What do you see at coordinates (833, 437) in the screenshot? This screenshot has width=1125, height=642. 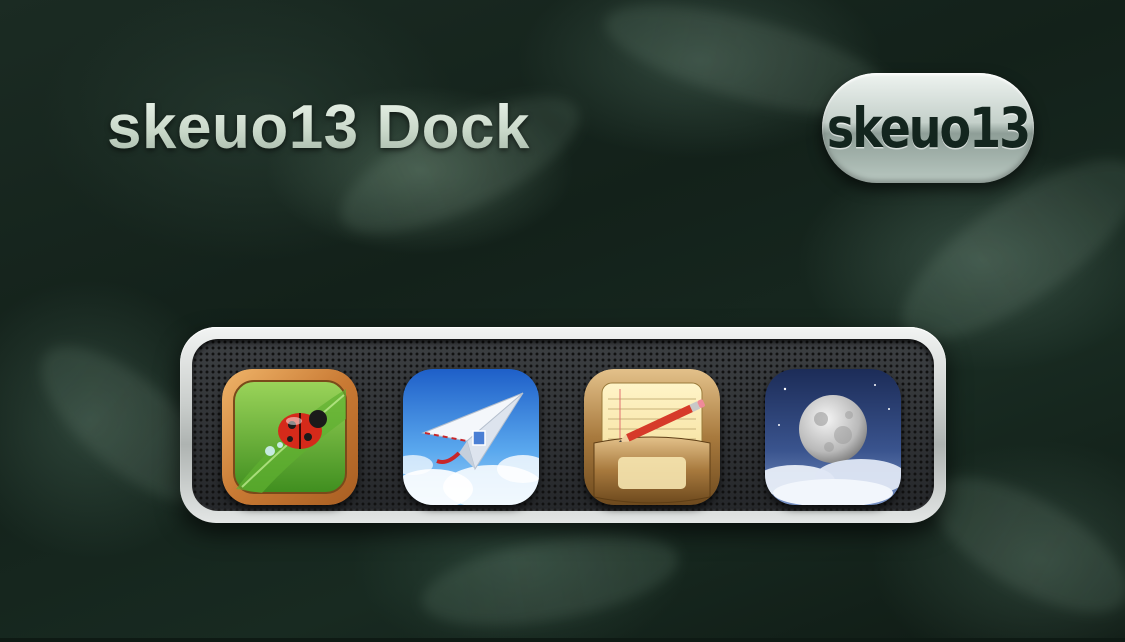 I see `moon-weather-icon` at bounding box center [833, 437].